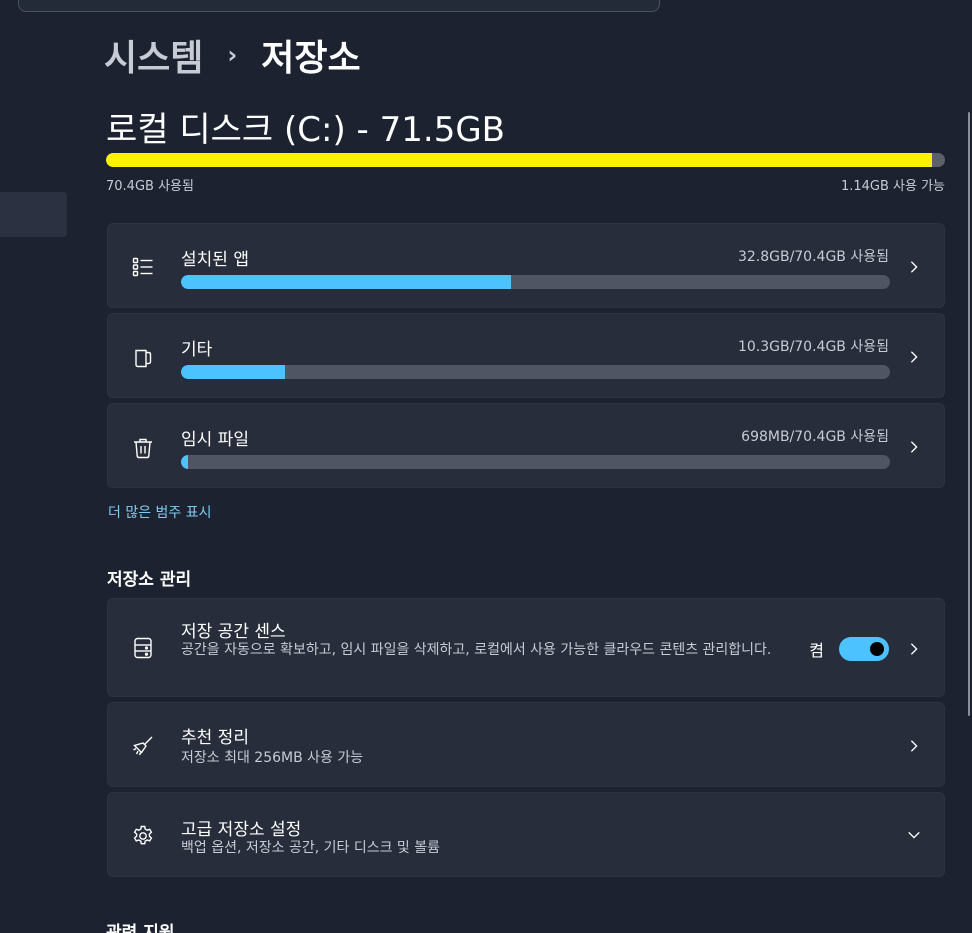  Describe the element at coordinates (339, 6) in the screenshot. I see `search-box` at that location.